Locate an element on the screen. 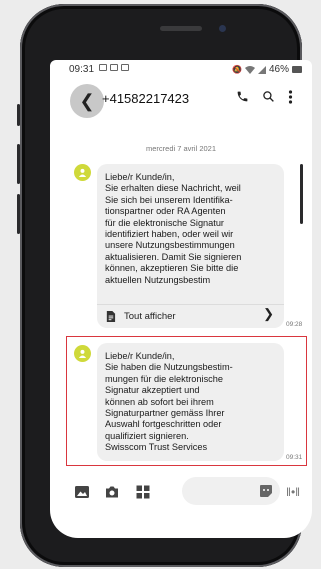 This screenshot has height=569, width=321. message-time: 09:28 is located at coordinates (294, 324).